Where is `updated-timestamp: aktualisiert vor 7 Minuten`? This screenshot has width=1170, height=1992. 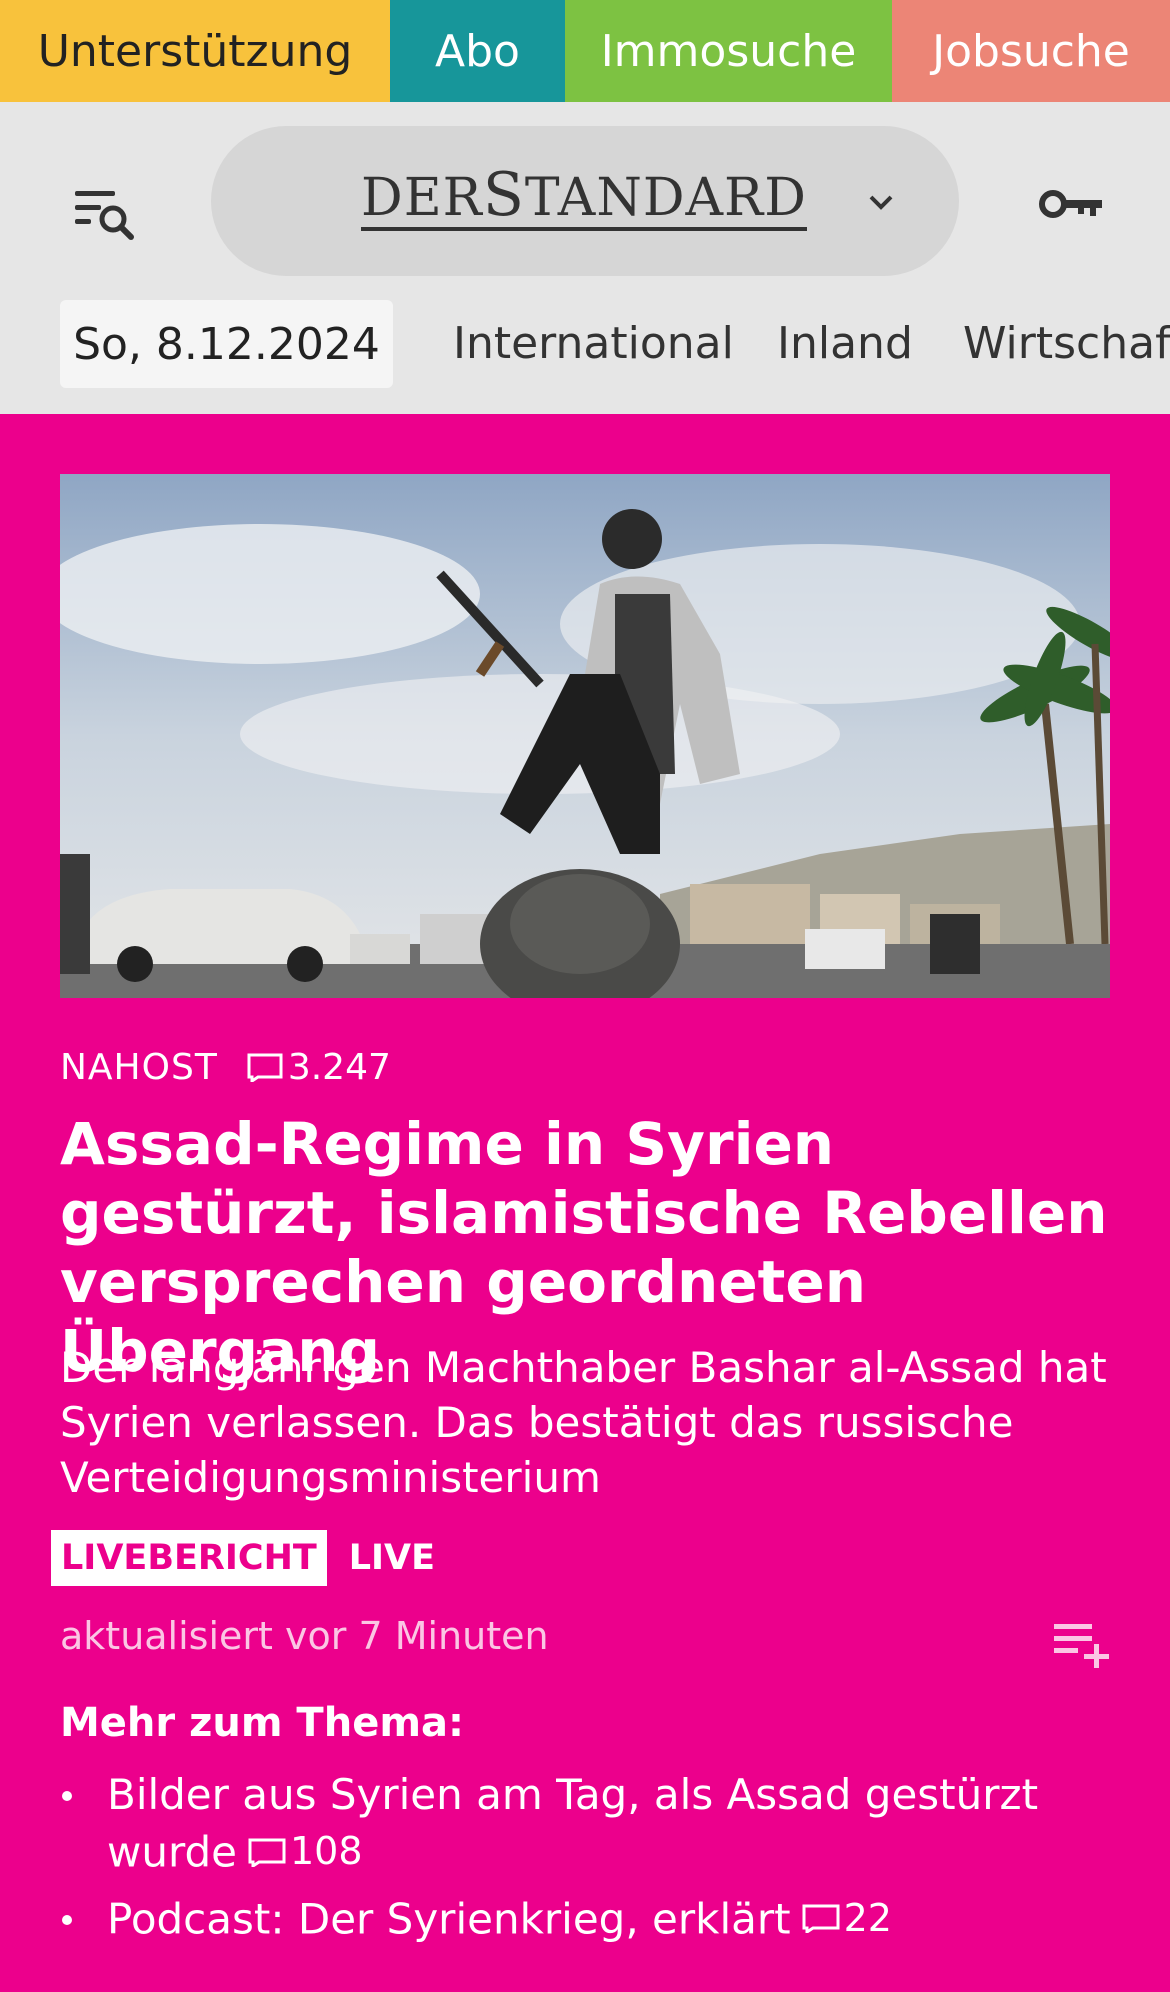 updated-timestamp: aktualisiert vor 7 Minuten is located at coordinates (304, 1636).